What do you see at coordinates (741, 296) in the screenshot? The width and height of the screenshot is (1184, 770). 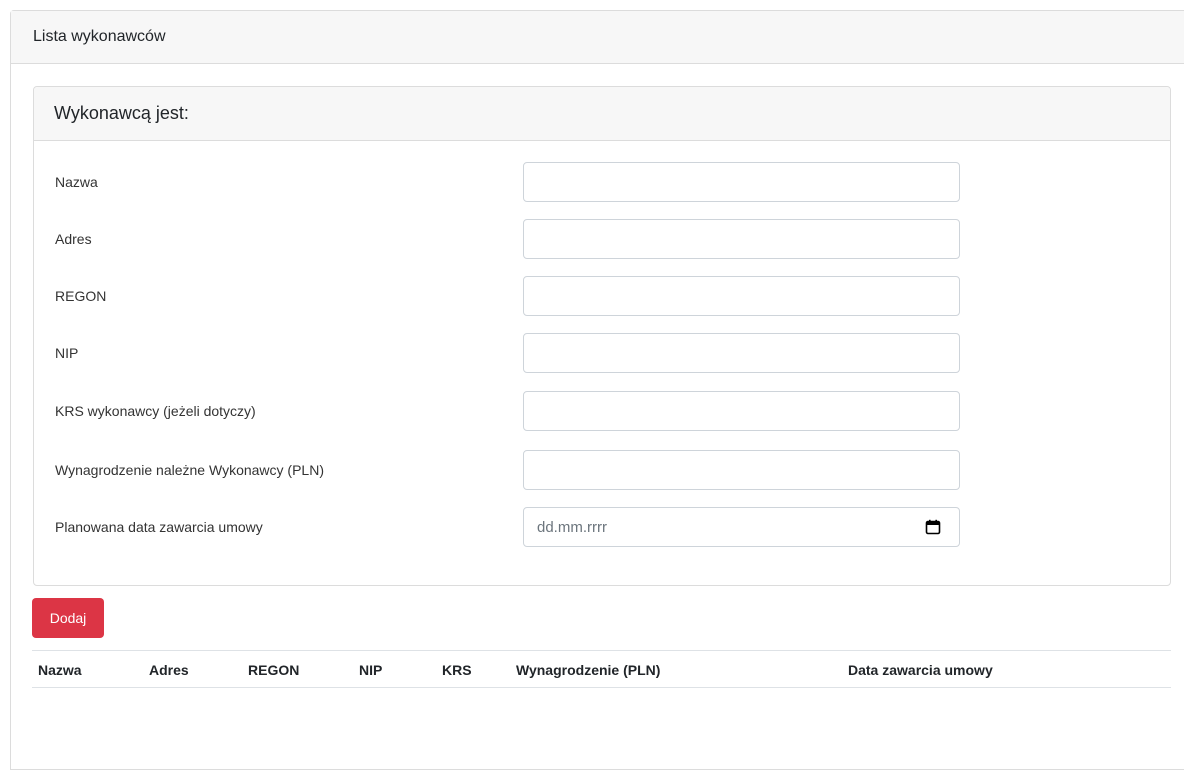 I see `regon-input` at bounding box center [741, 296].